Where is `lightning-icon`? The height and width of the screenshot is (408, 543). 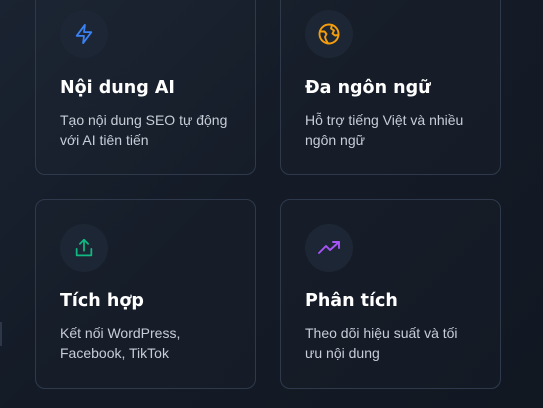 lightning-icon is located at coordinates (84, 34).